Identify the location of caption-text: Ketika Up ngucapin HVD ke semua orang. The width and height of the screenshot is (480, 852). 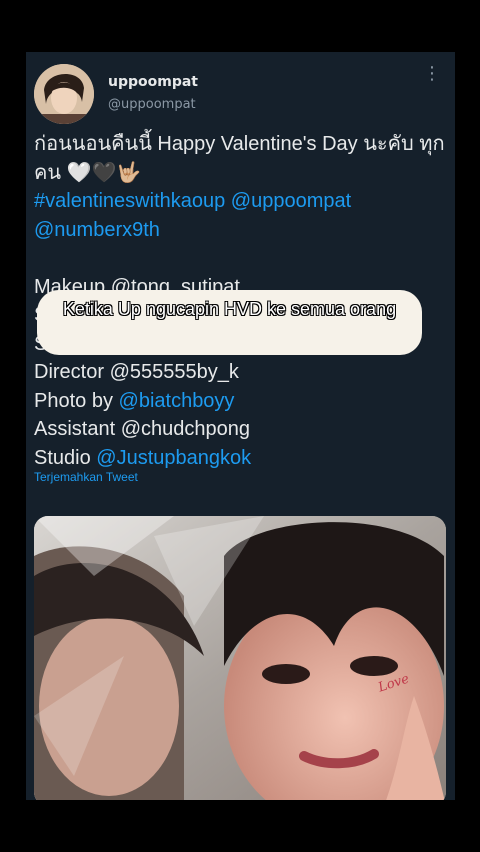
(229, 309).